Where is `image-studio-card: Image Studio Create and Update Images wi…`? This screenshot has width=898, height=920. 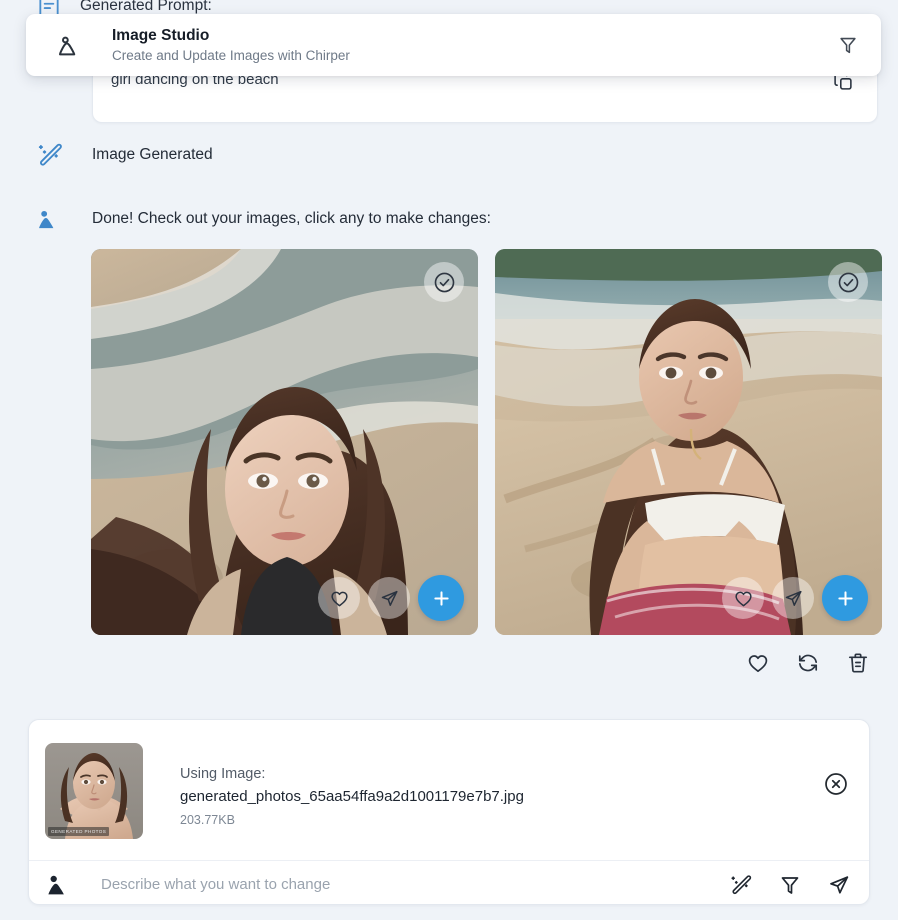 image-studio-card: Image Studio Create and Update Images wi… is located at coordinates (453, 45).